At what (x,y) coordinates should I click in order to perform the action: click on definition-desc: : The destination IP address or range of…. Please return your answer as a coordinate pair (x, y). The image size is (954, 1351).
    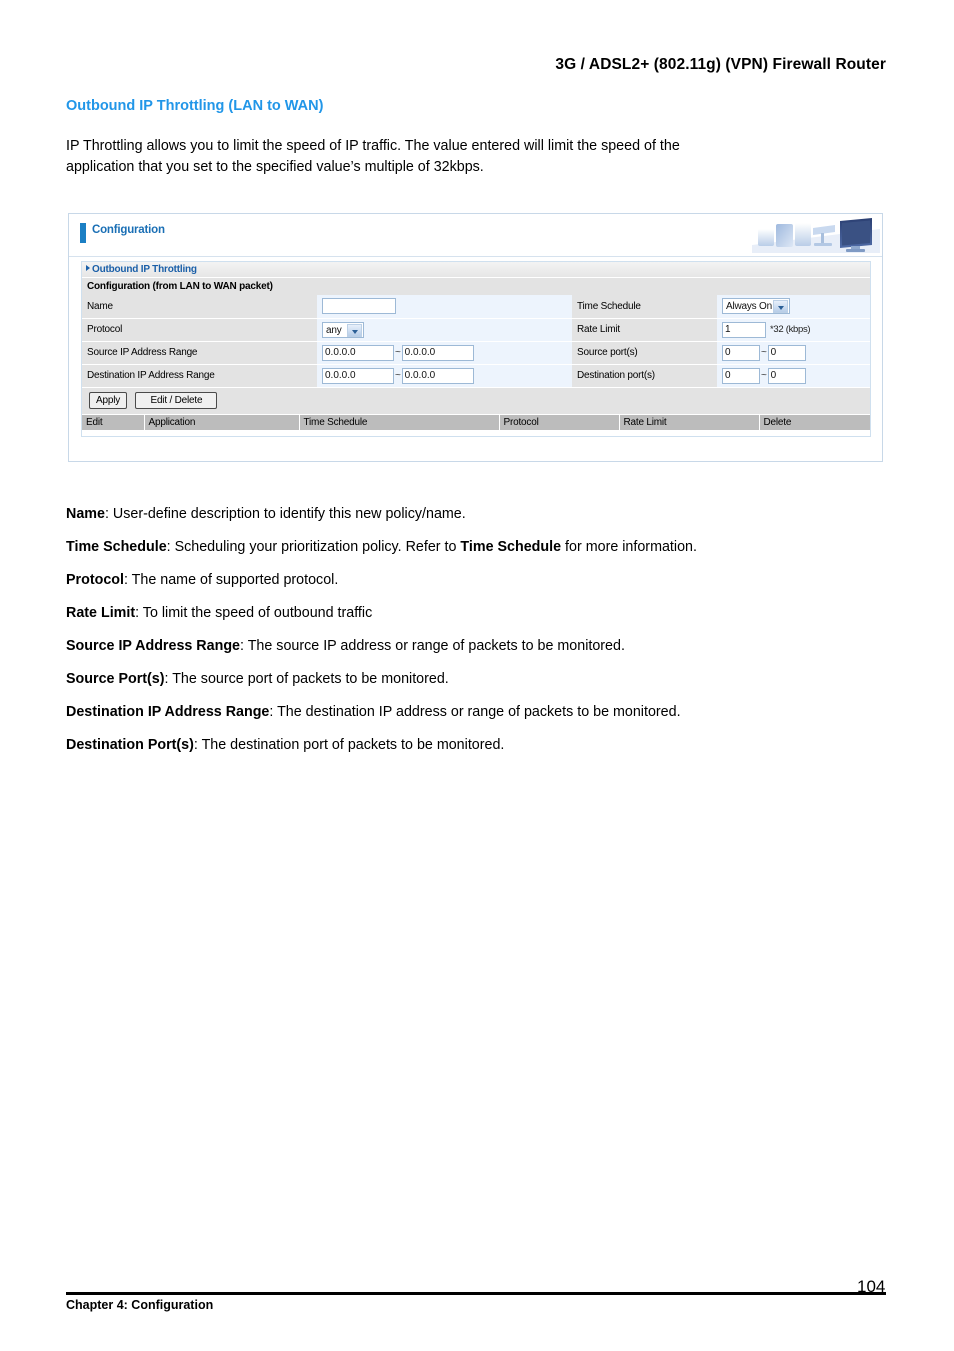
    Looking at the image, I should click on (475, 712).